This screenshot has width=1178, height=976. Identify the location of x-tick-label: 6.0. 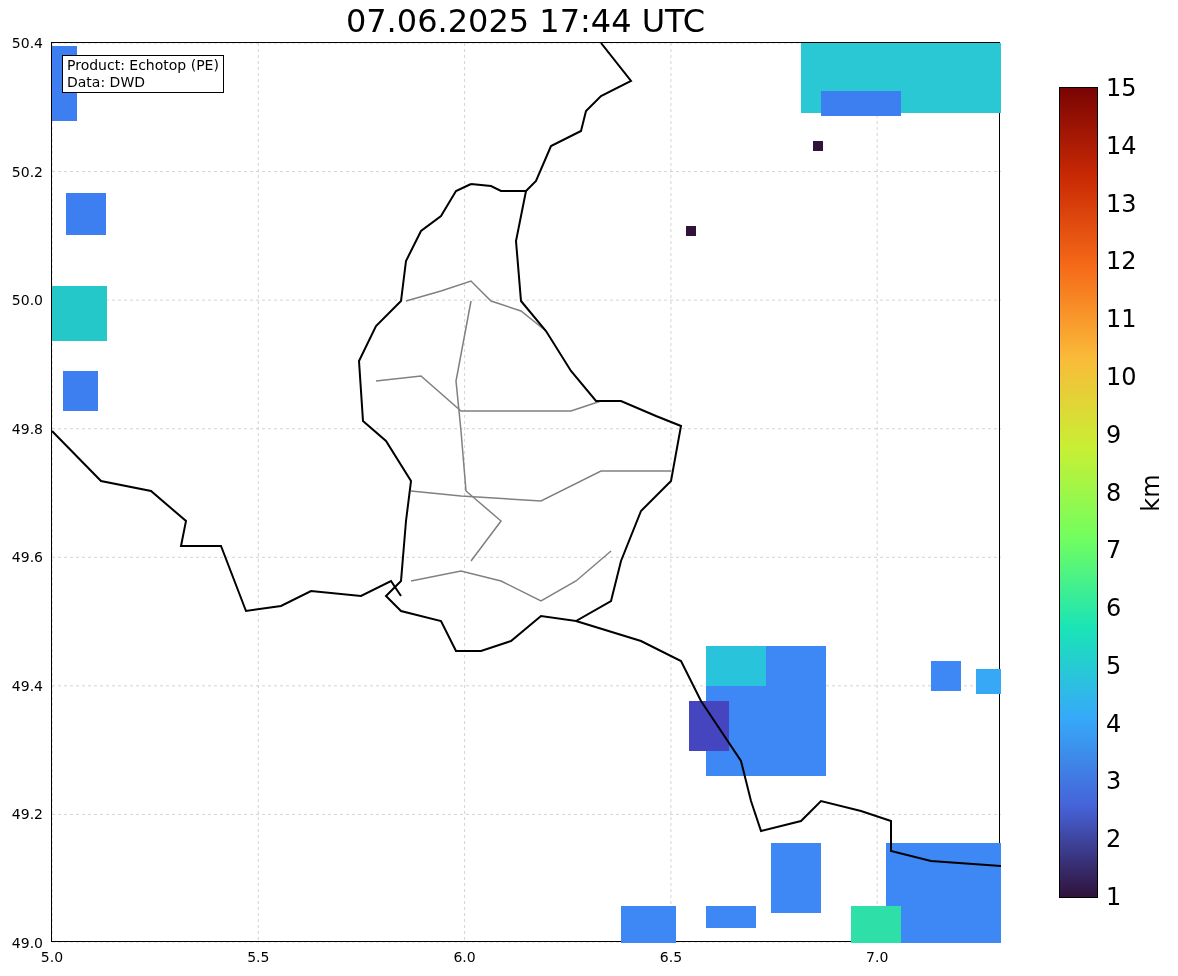
(464, 957).